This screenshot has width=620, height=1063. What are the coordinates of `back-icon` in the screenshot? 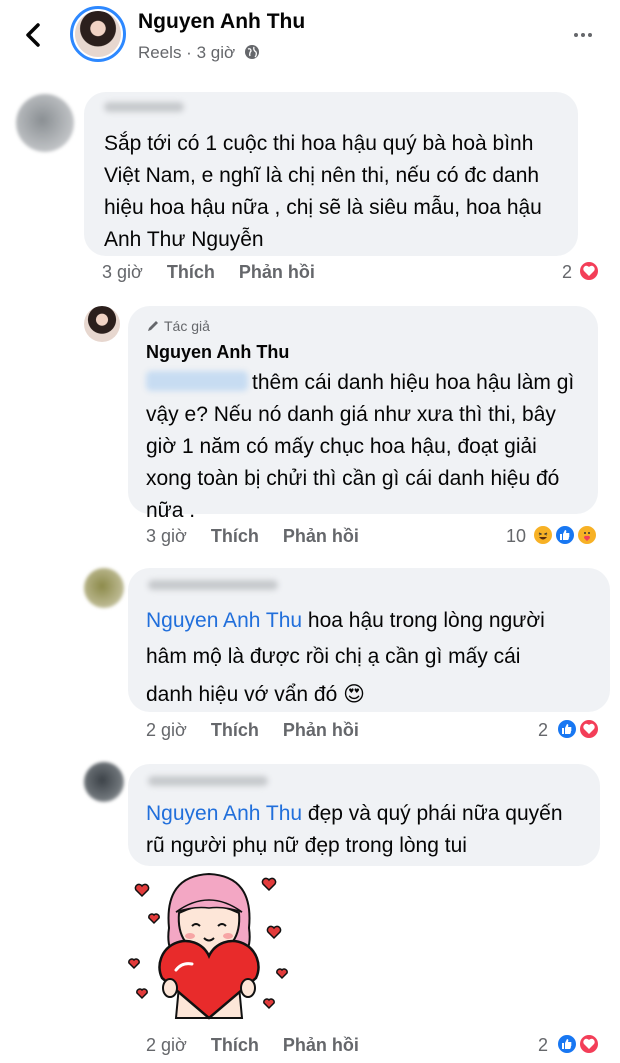 It's located at (33, 35).